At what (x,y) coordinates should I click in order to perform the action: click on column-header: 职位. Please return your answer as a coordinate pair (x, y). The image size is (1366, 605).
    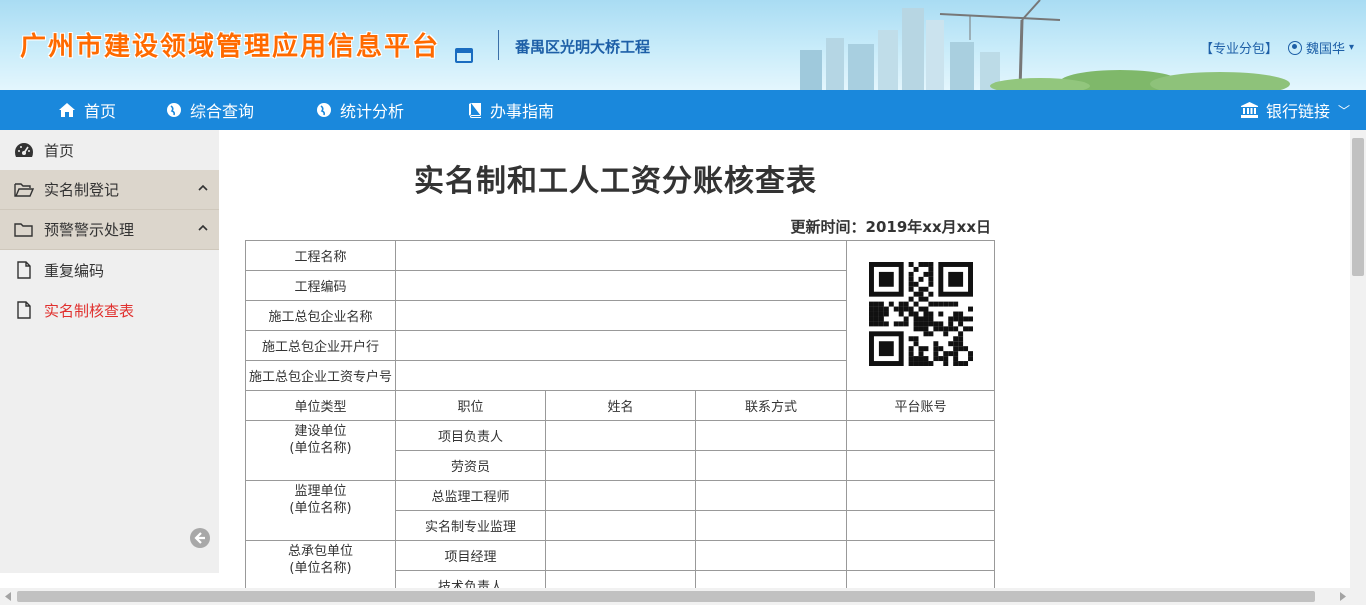
    Looking at the image, I should click on (470, 405).